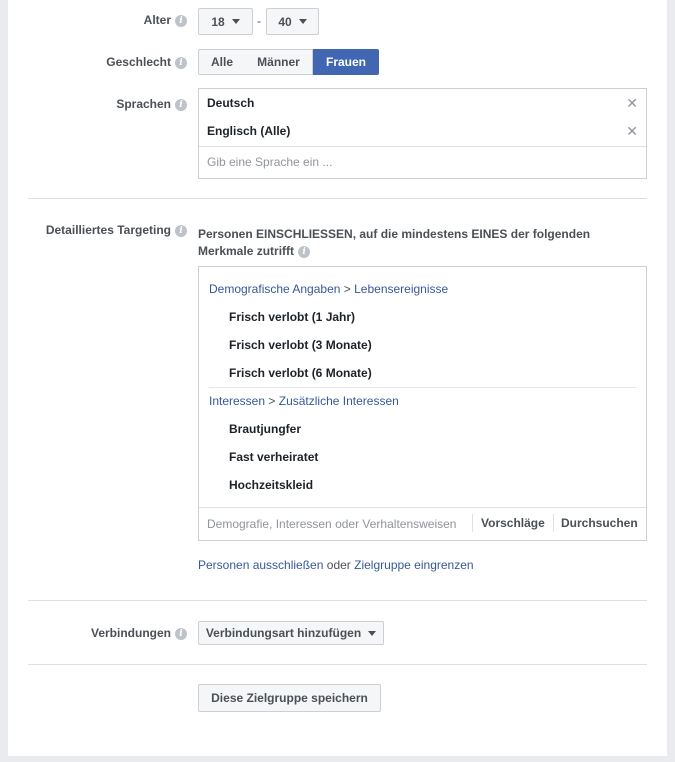 The width and height of the screenshot is (675, 762). I want to click on age-label: Alter i, so click(165, 20).